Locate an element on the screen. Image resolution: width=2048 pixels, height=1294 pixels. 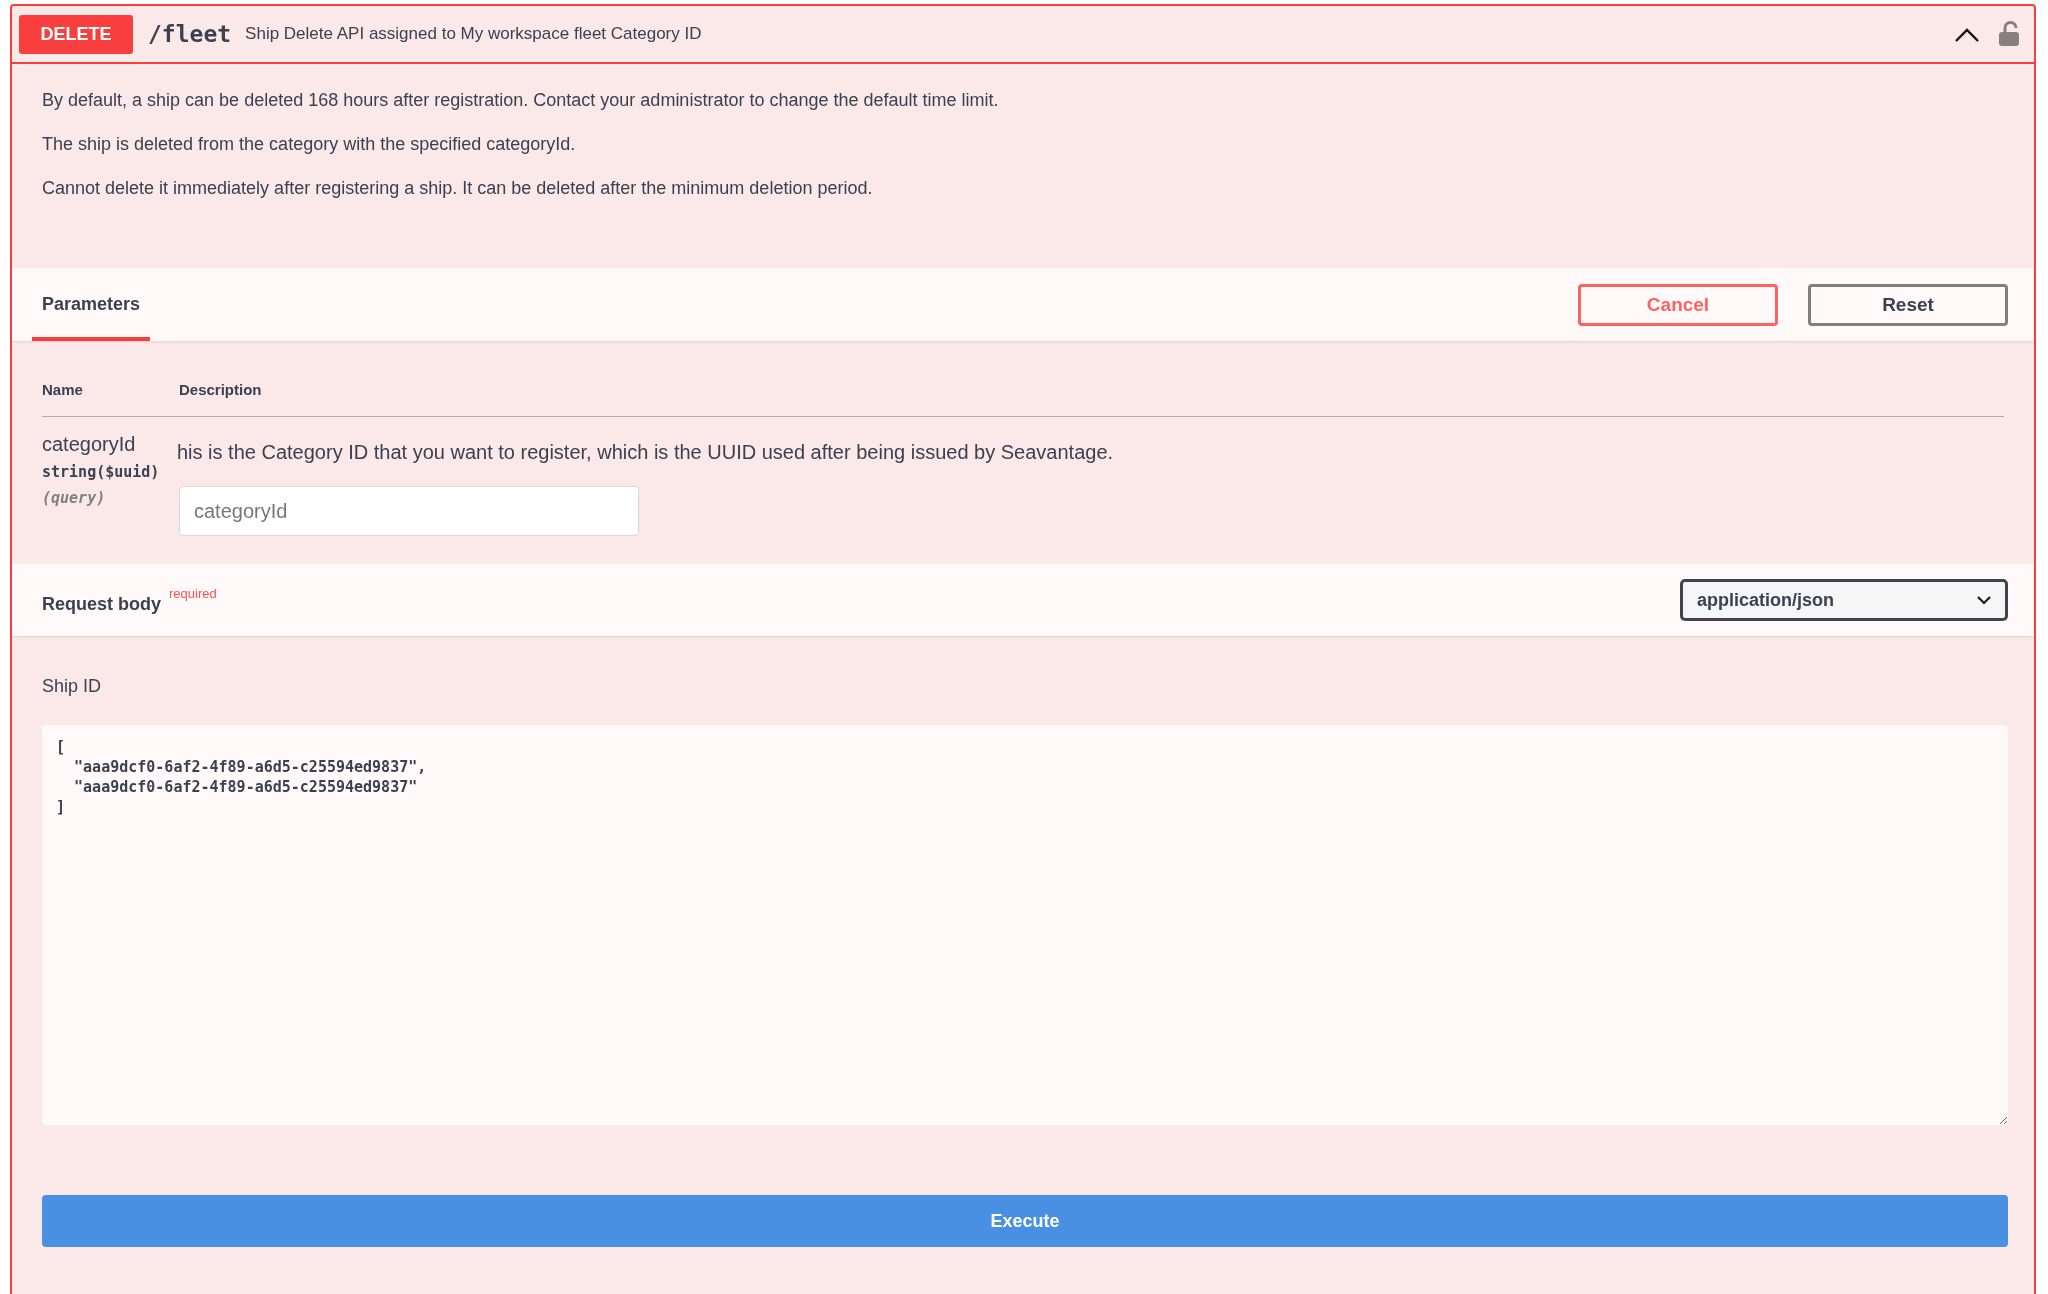
column-header: Description is located at coordinates (220, 389).